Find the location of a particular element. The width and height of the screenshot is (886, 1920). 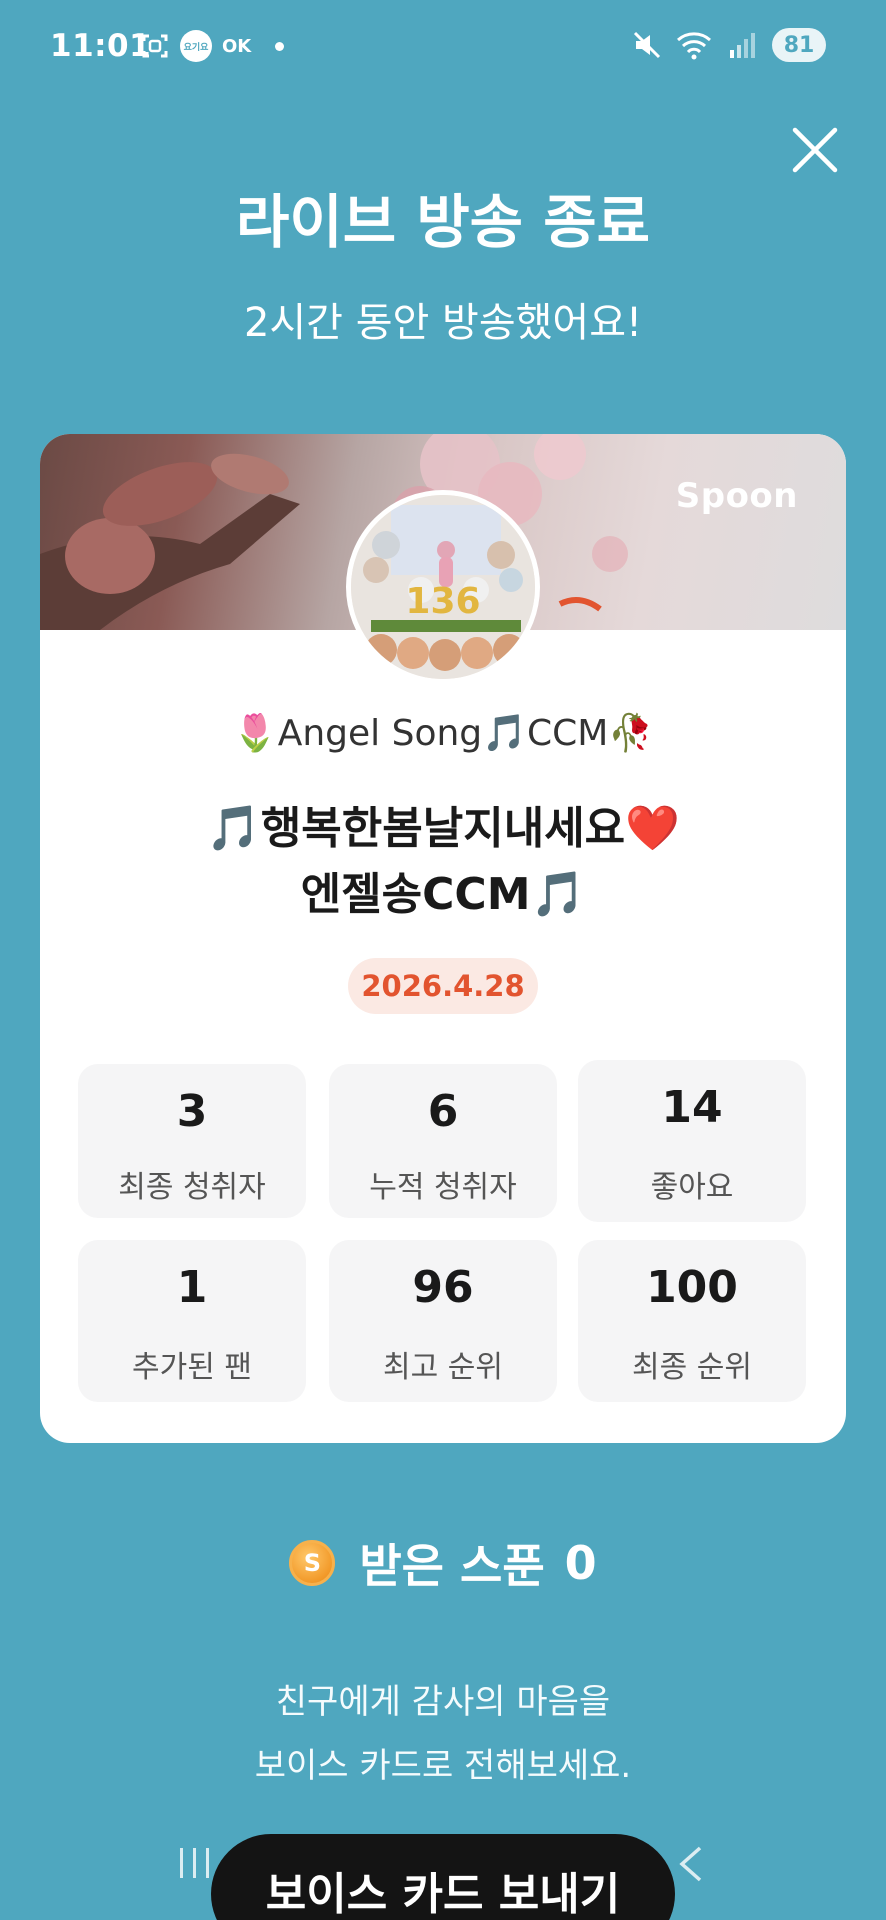

stat-value: 96 is located at coordinates (443, 1287).